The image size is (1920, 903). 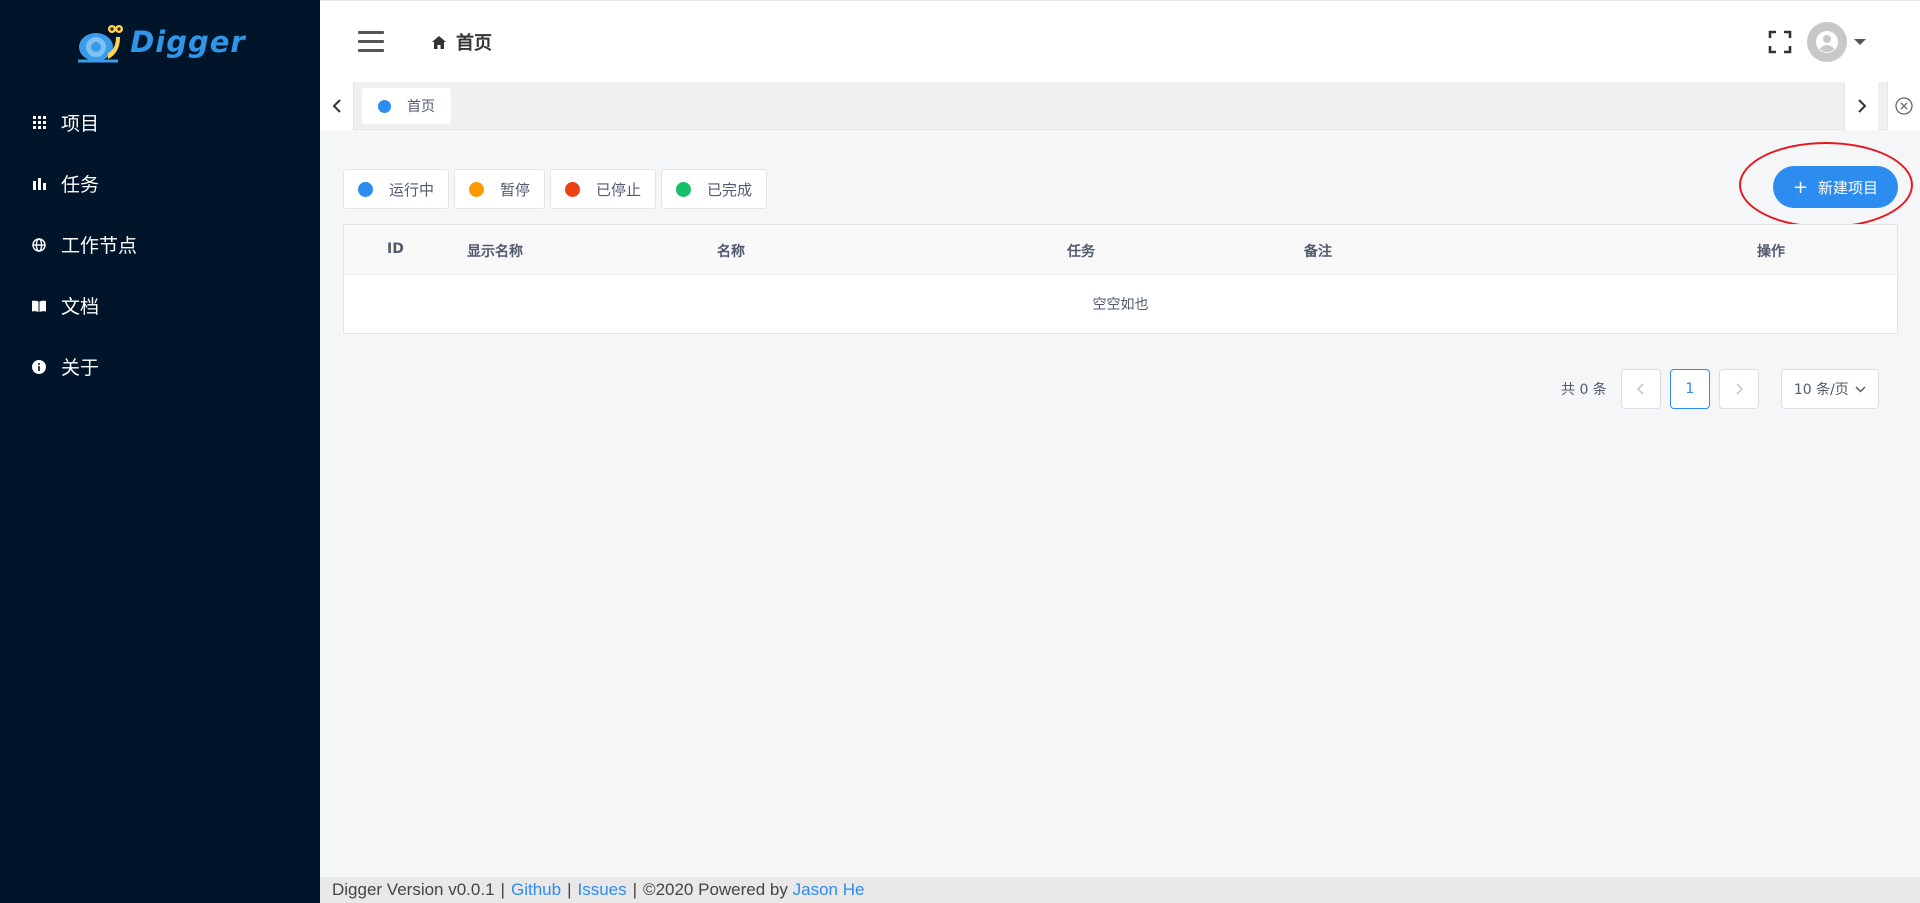 What do you see at coordinates (1827, 42) in the screenshot?
I see `avatar-icon` at bounding box center [1827, 42].